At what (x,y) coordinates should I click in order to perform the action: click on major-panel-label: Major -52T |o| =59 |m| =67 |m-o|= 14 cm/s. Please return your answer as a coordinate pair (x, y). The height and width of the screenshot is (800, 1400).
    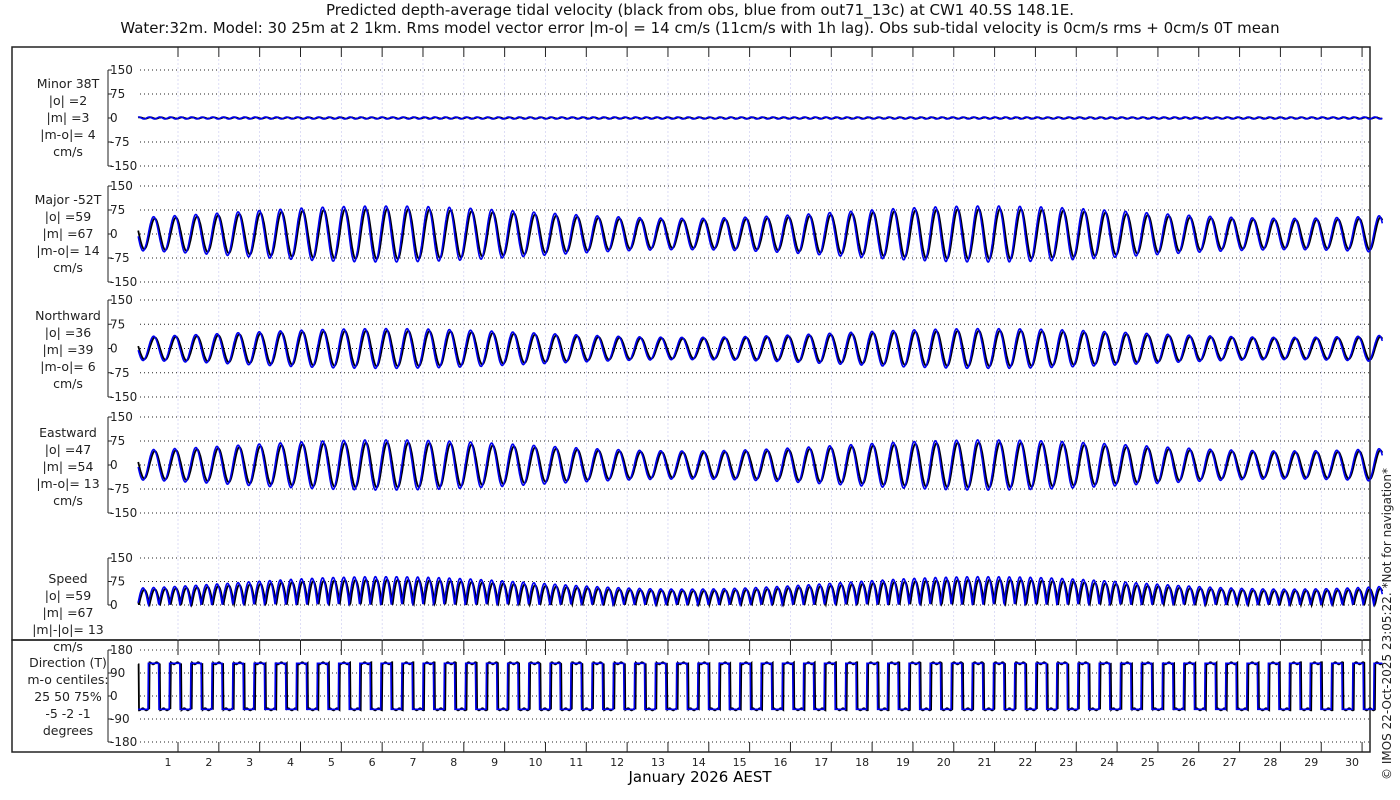
    Looking at the image, I should click on (68, 233).